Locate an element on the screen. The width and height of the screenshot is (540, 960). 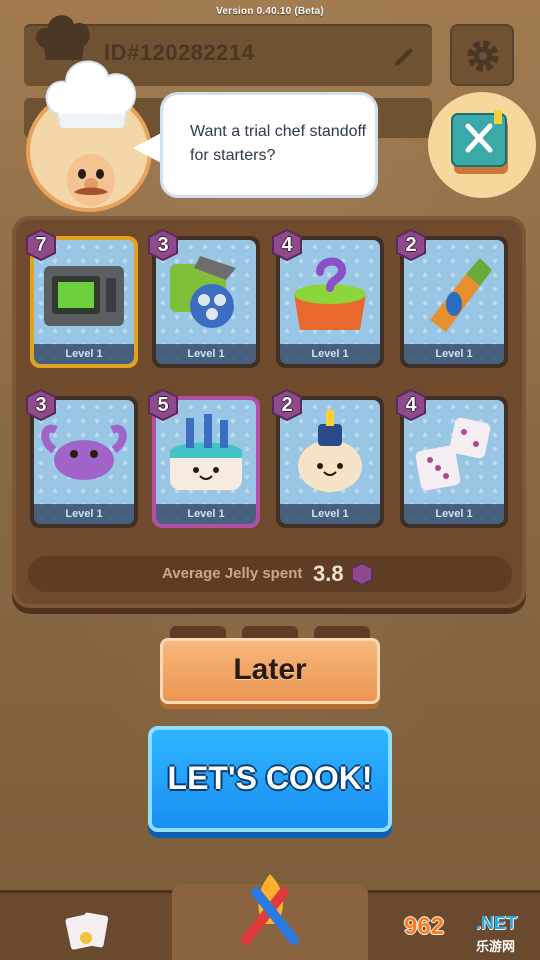
jelly-cube-icon is located at coordinates (362, 574).